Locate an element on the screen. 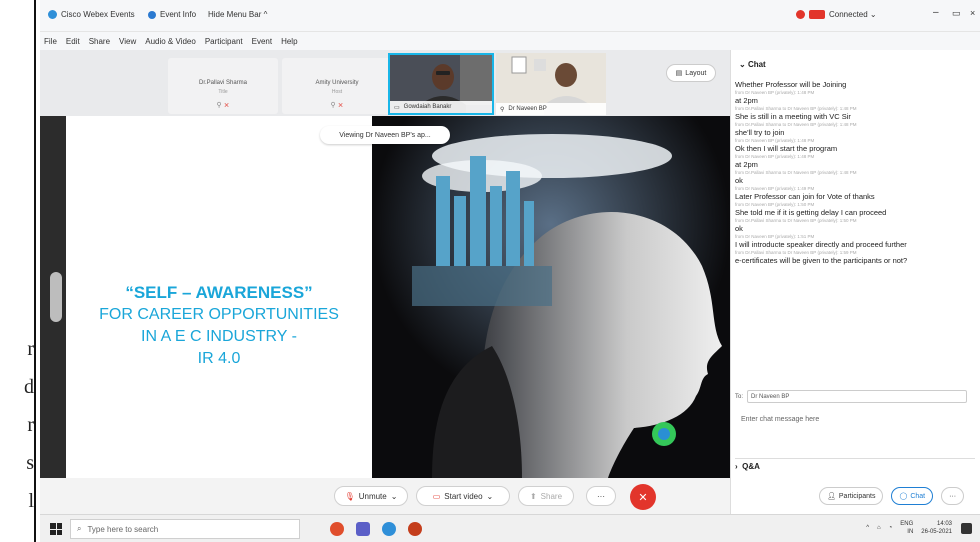 This screenshot has width=980, height=542. system-tray: ^ ⌂ ◔ ENG IN 14:03 26-05-2021 is located at coordinates (909, 528).